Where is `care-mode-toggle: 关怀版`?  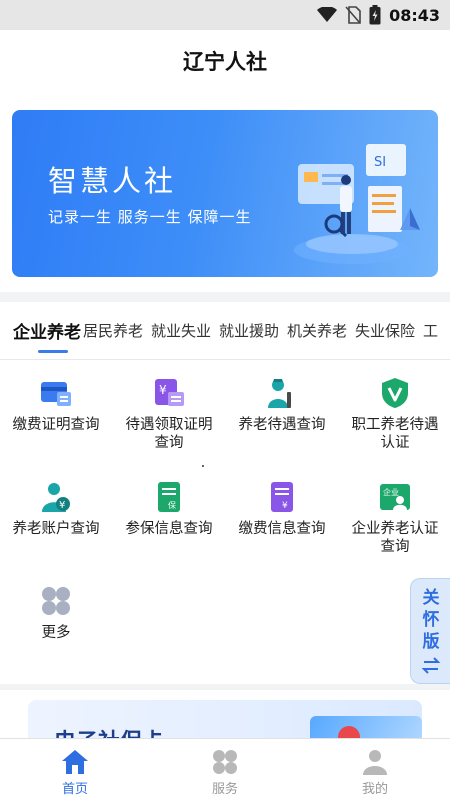 care-mode-toggle: 关怀版 is located at coordinates (430, 631).